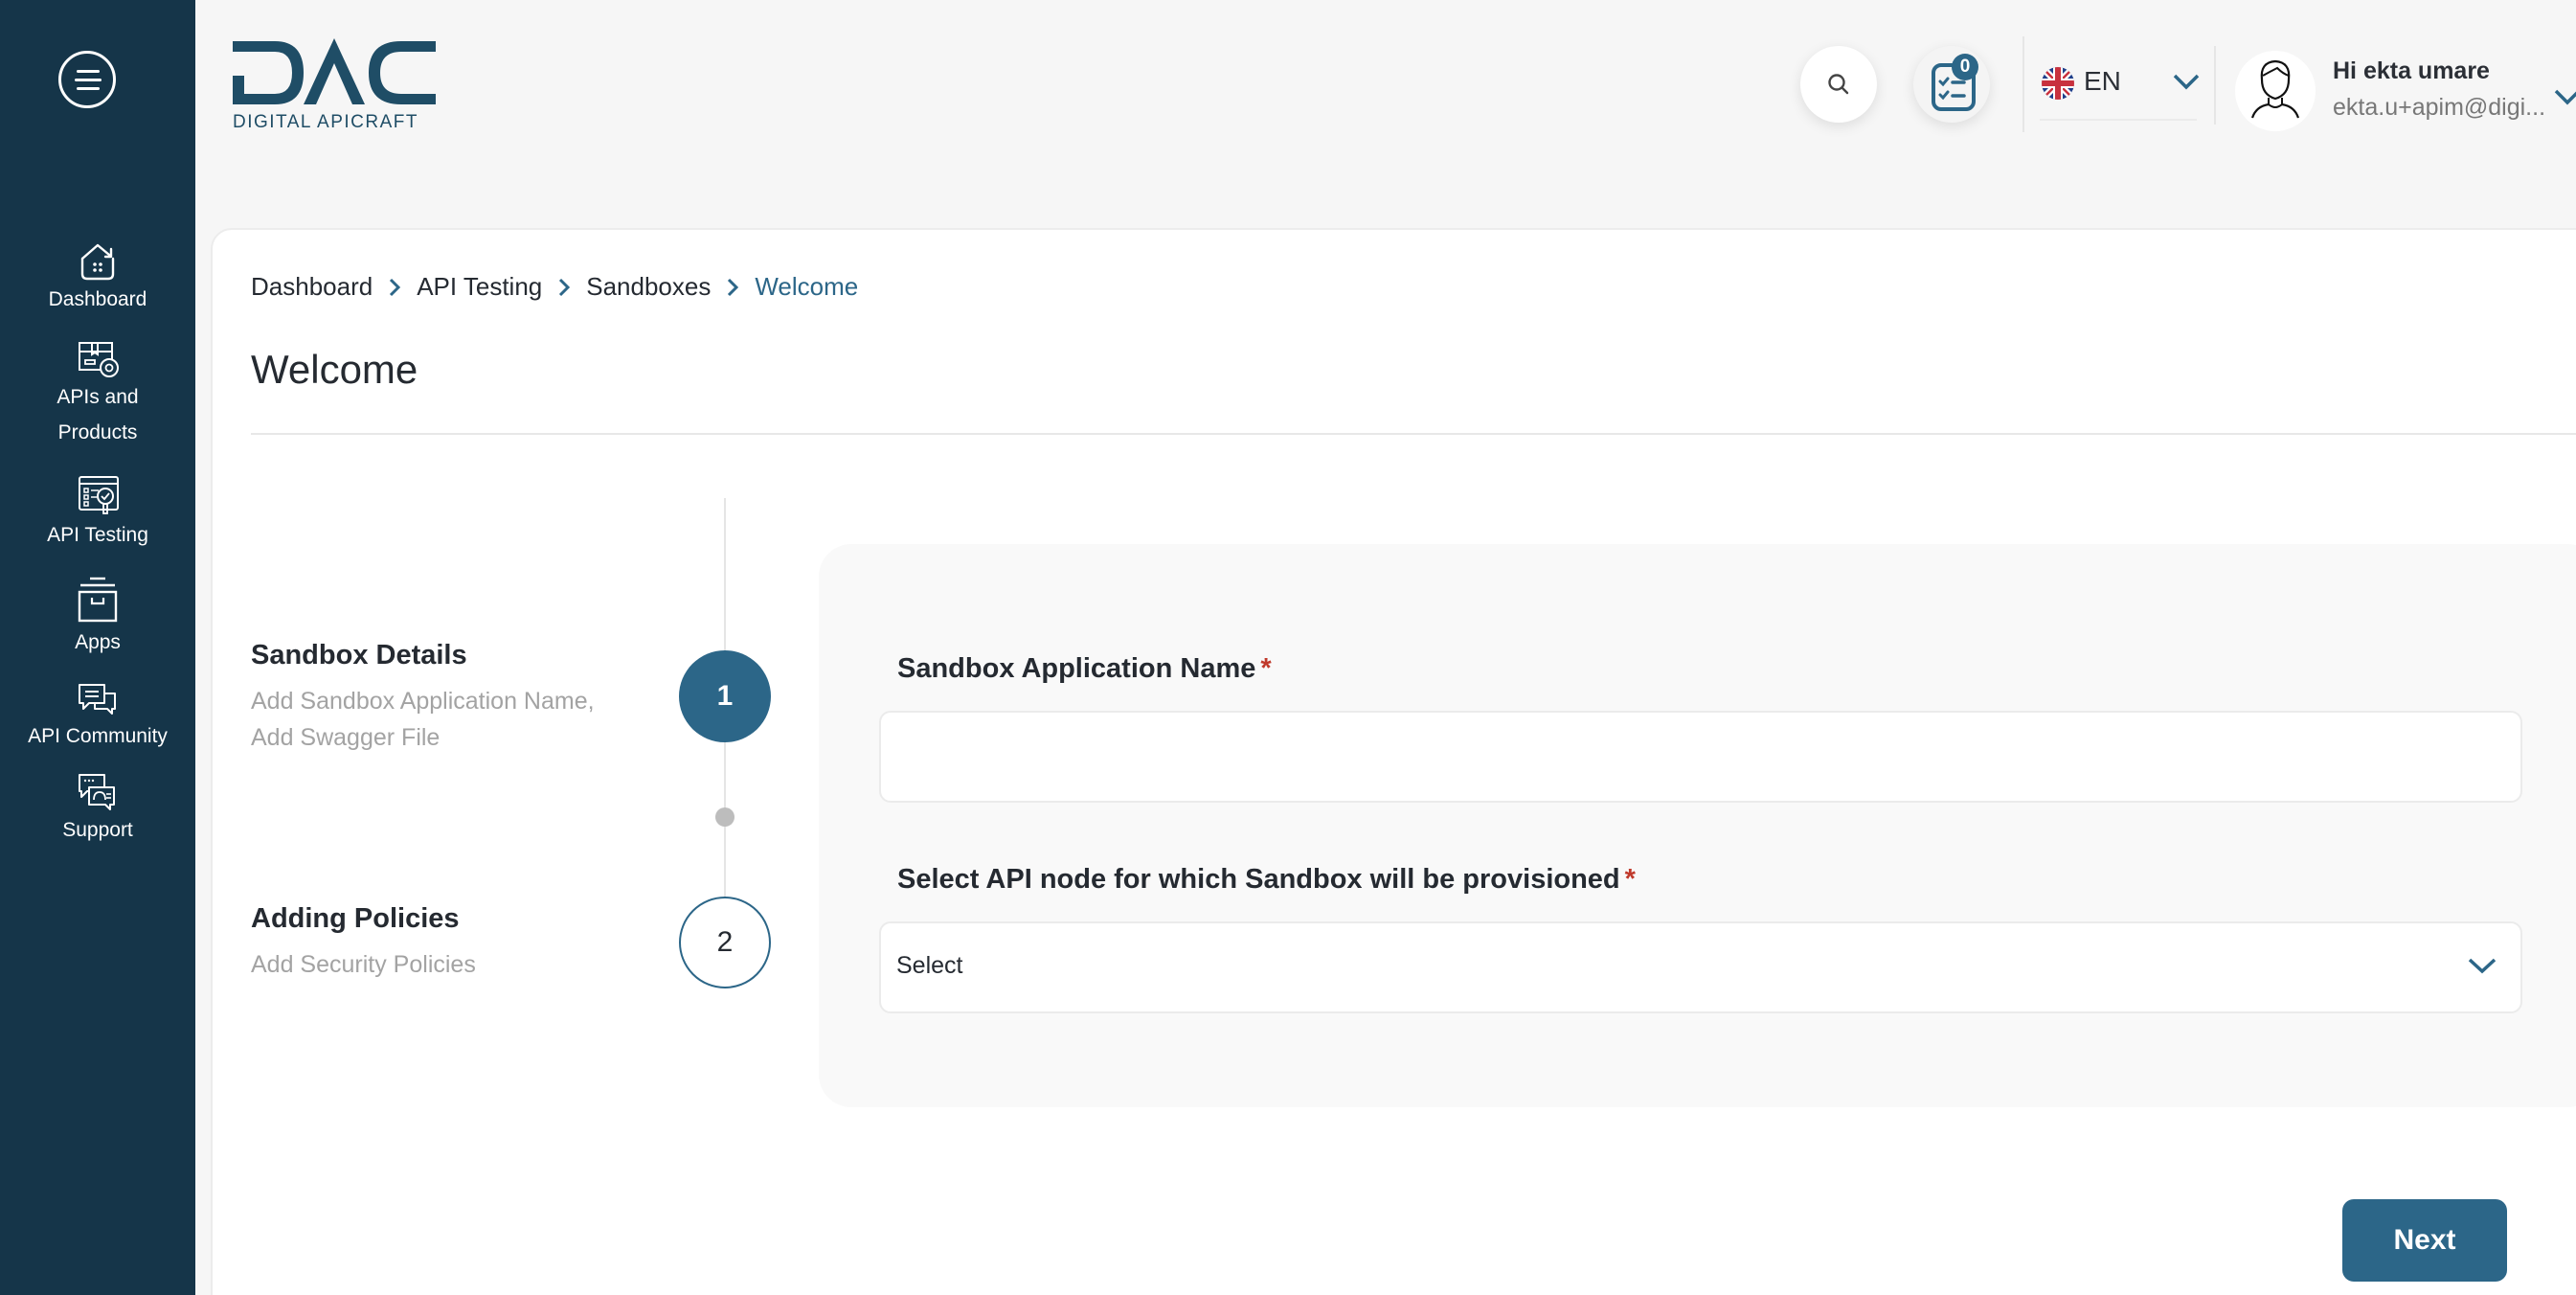  Describe the element at coordinates (1965, 67) in the screenshot. I see `tasks-count-badge: 0` at that location.